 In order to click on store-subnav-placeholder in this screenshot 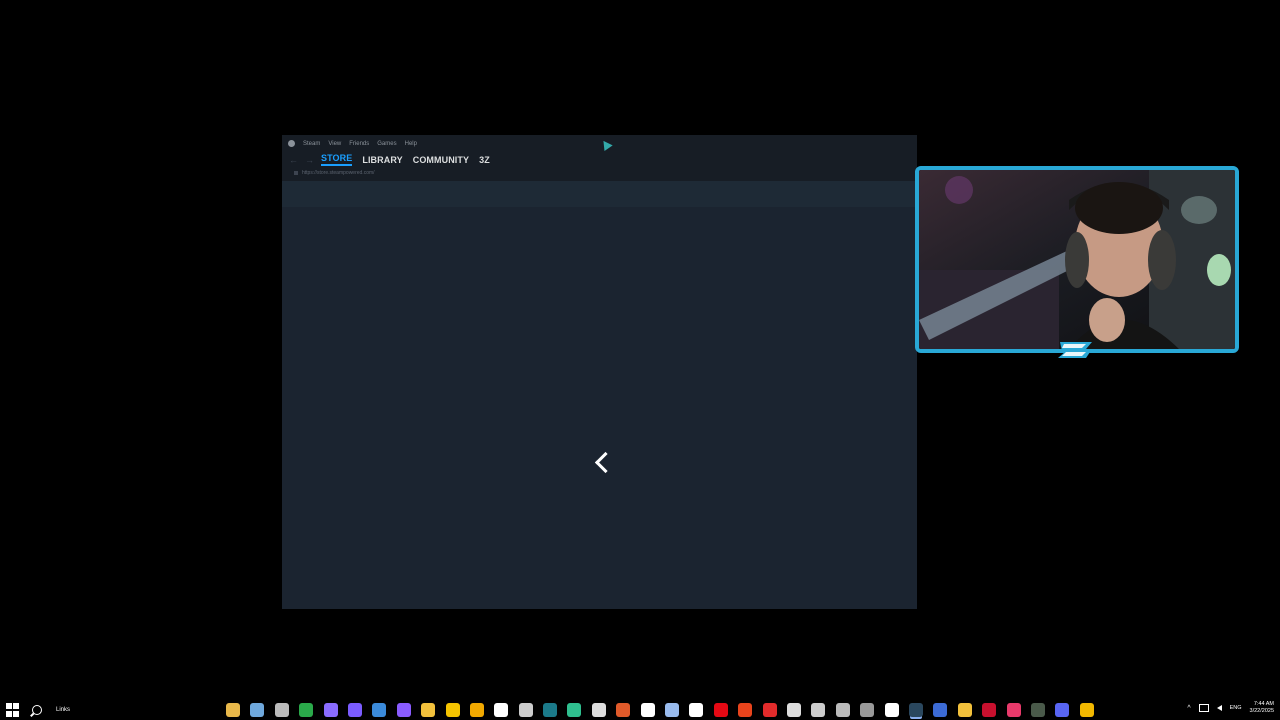, I will do `click(599, 194)`.